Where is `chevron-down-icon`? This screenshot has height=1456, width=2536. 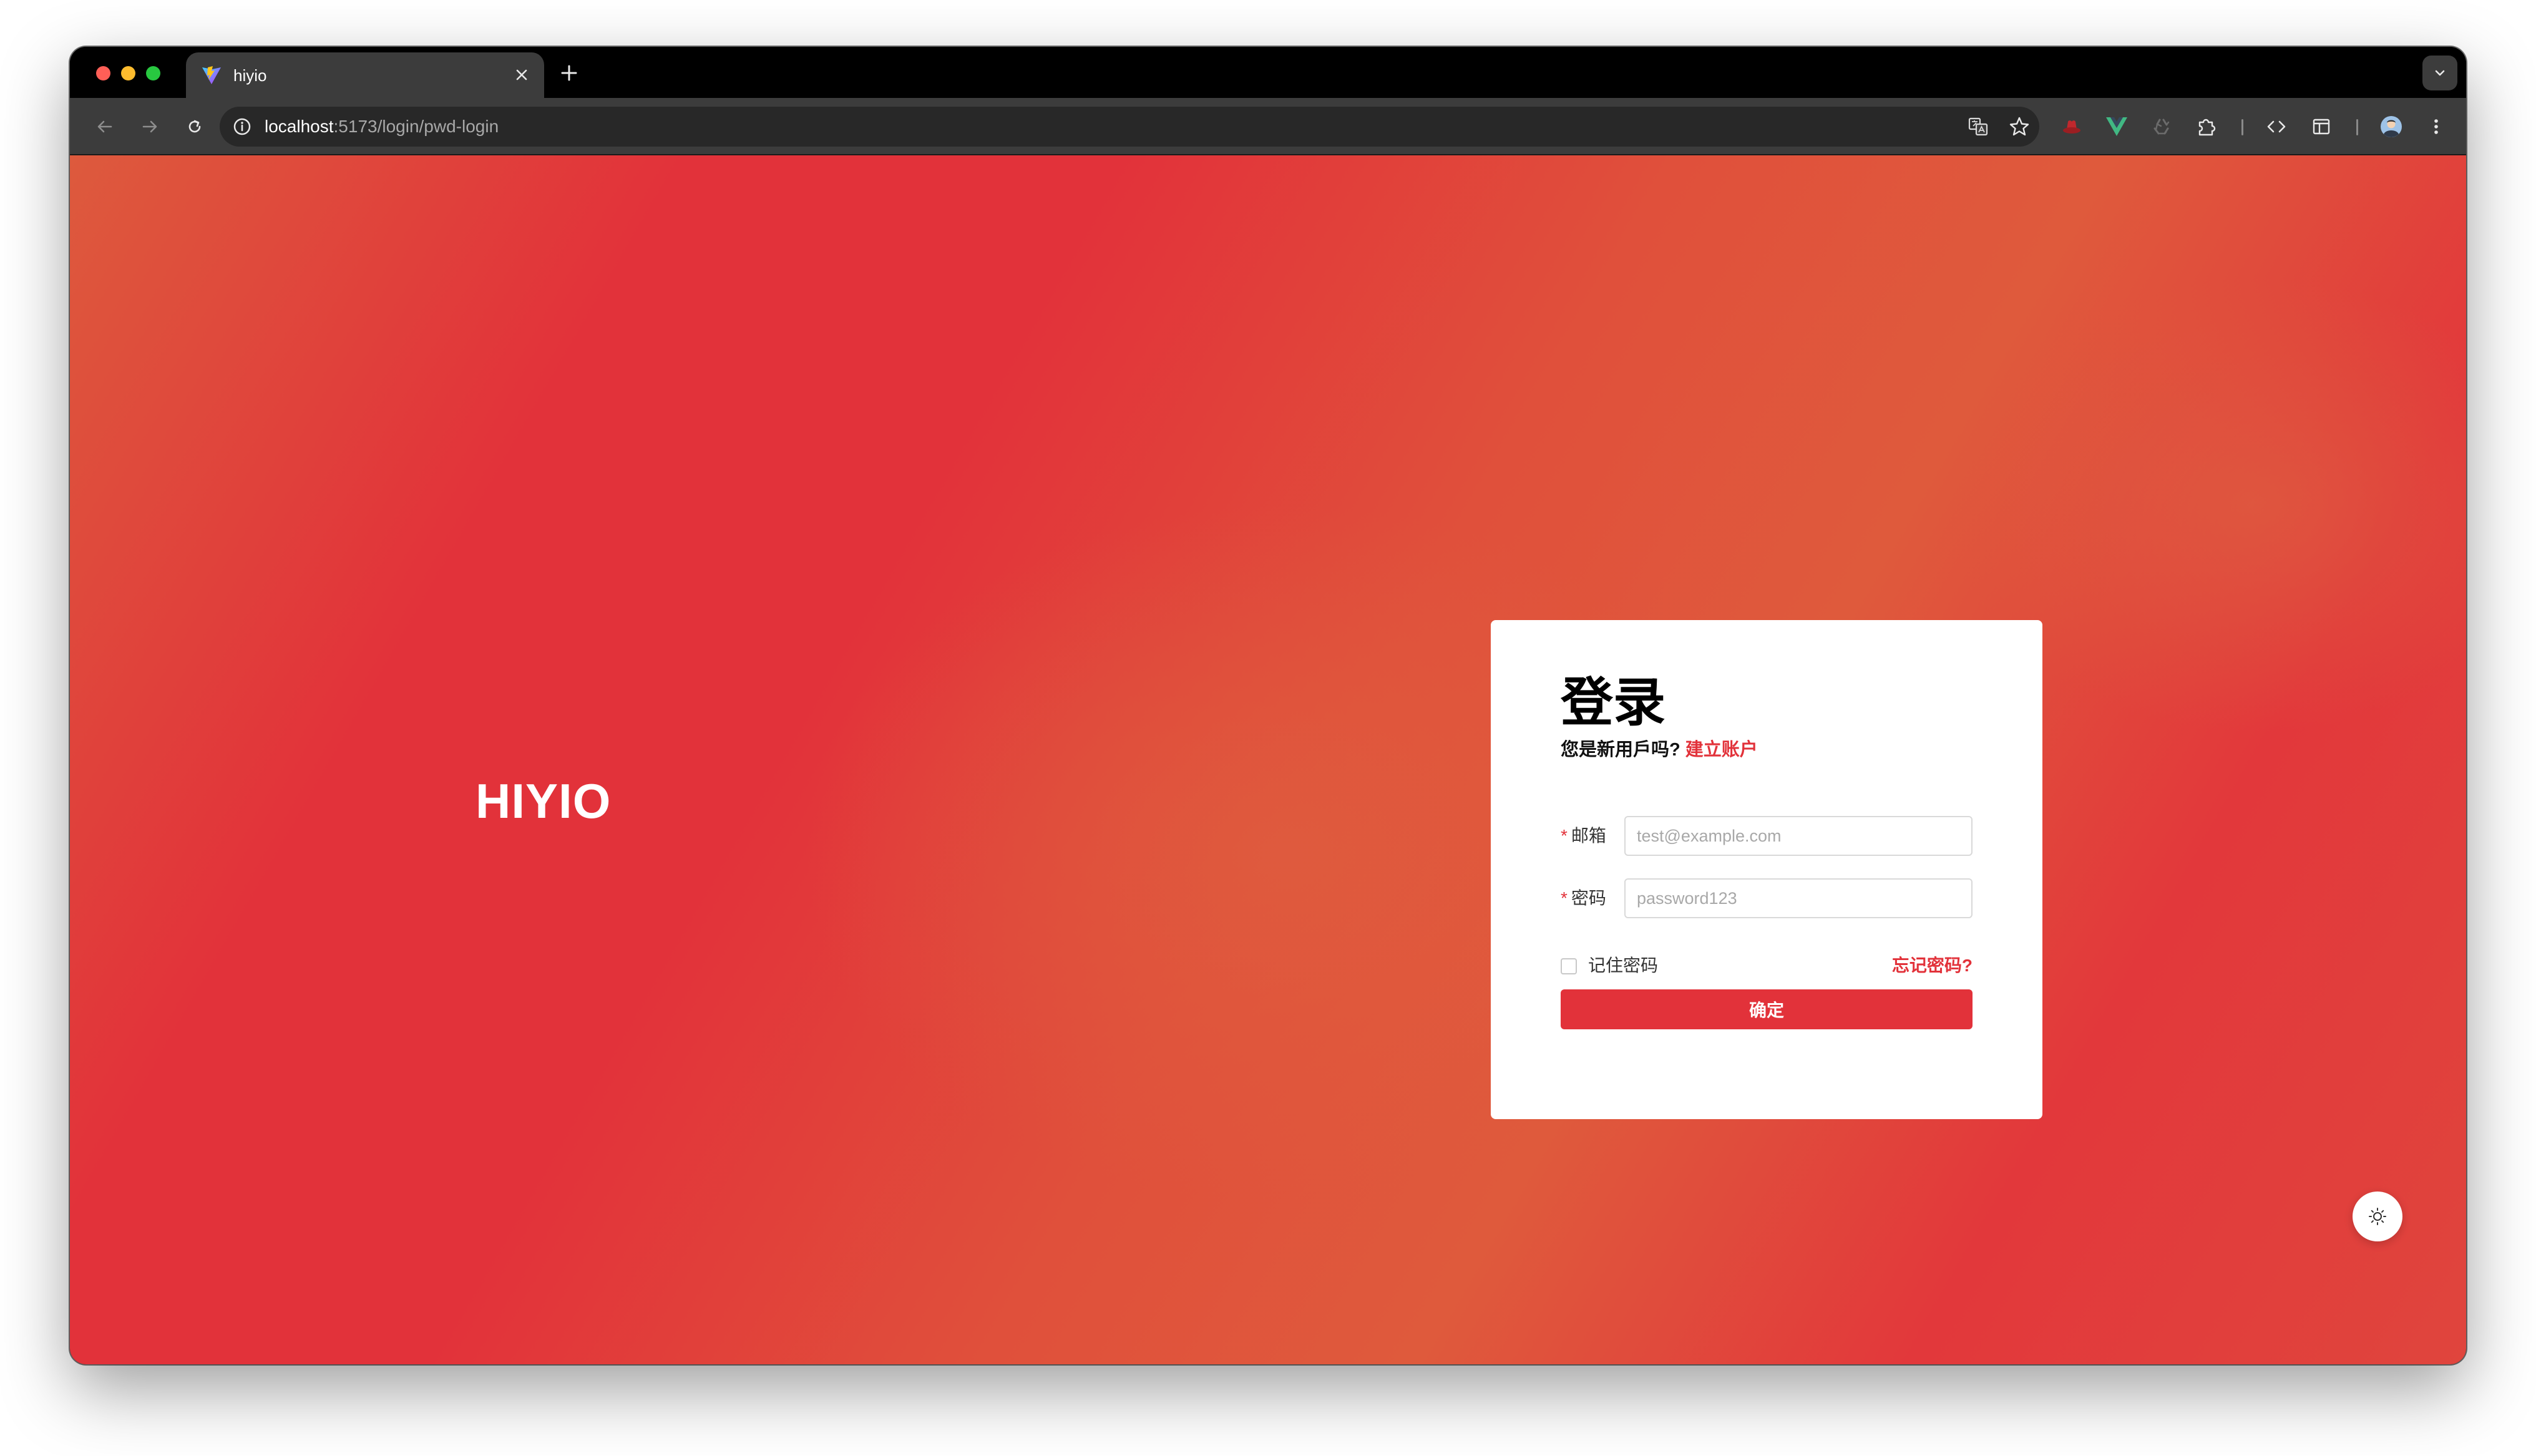 chevron-down-icon is located at coordinates (2439, 73).